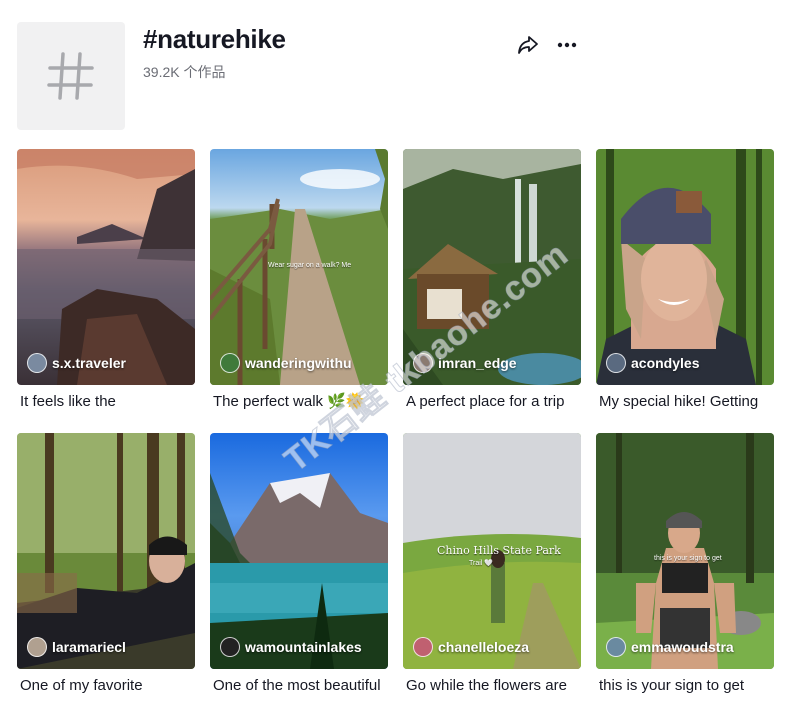  I want to click on video-author: imran_edge, so click(465, 363).